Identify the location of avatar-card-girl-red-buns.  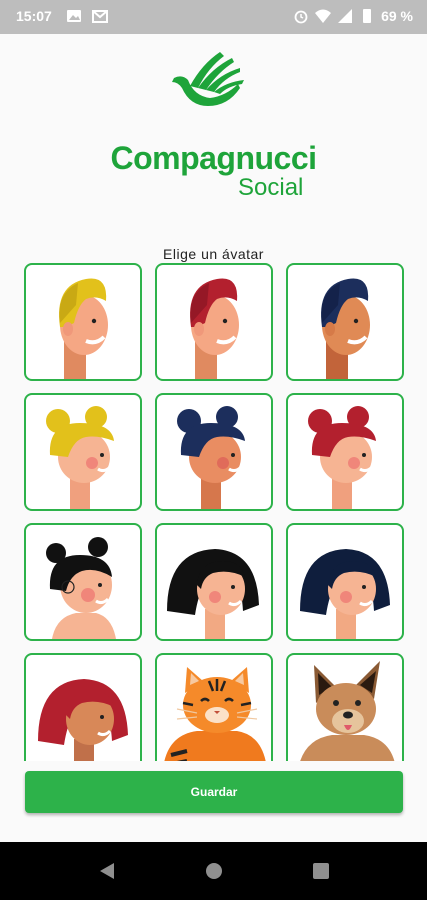
(345, 452).